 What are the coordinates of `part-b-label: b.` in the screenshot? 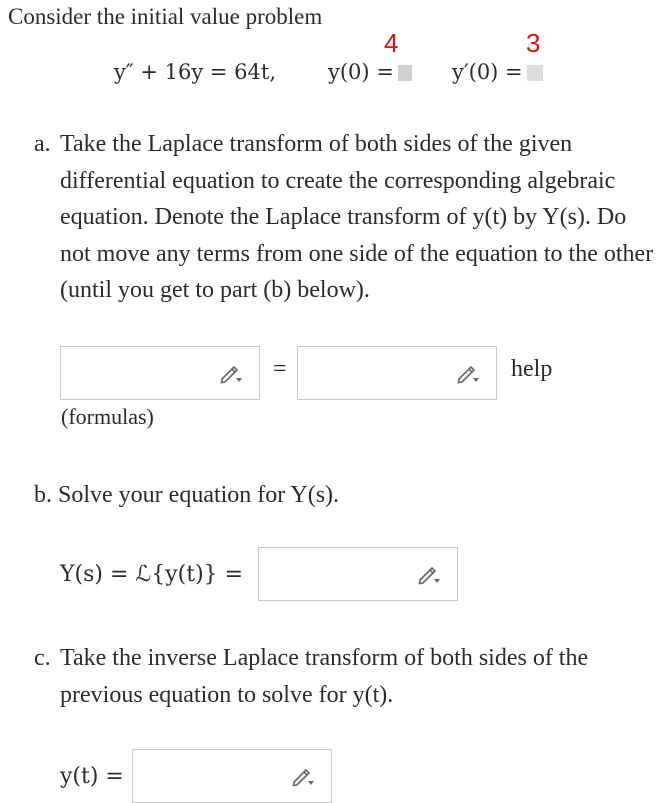 It's located at (43, 495).